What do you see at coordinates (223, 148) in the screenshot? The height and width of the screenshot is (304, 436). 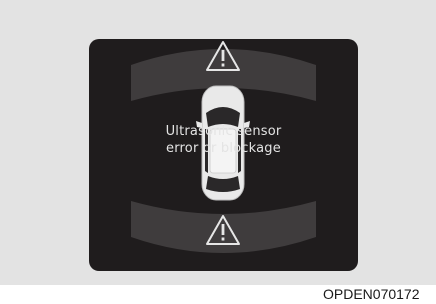 I see `error-message-line2: error or blockage` at bounding box center [223, 148].